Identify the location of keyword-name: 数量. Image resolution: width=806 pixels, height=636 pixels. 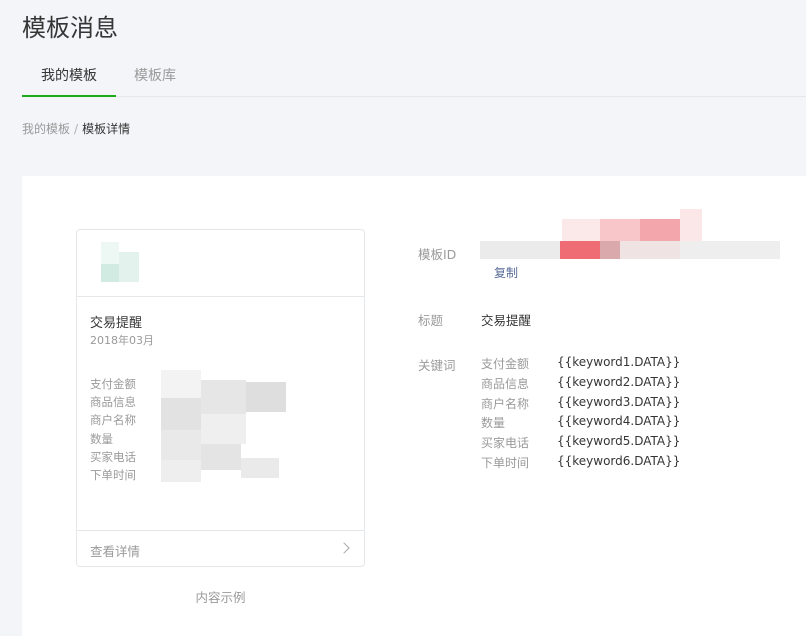
(493, 423).